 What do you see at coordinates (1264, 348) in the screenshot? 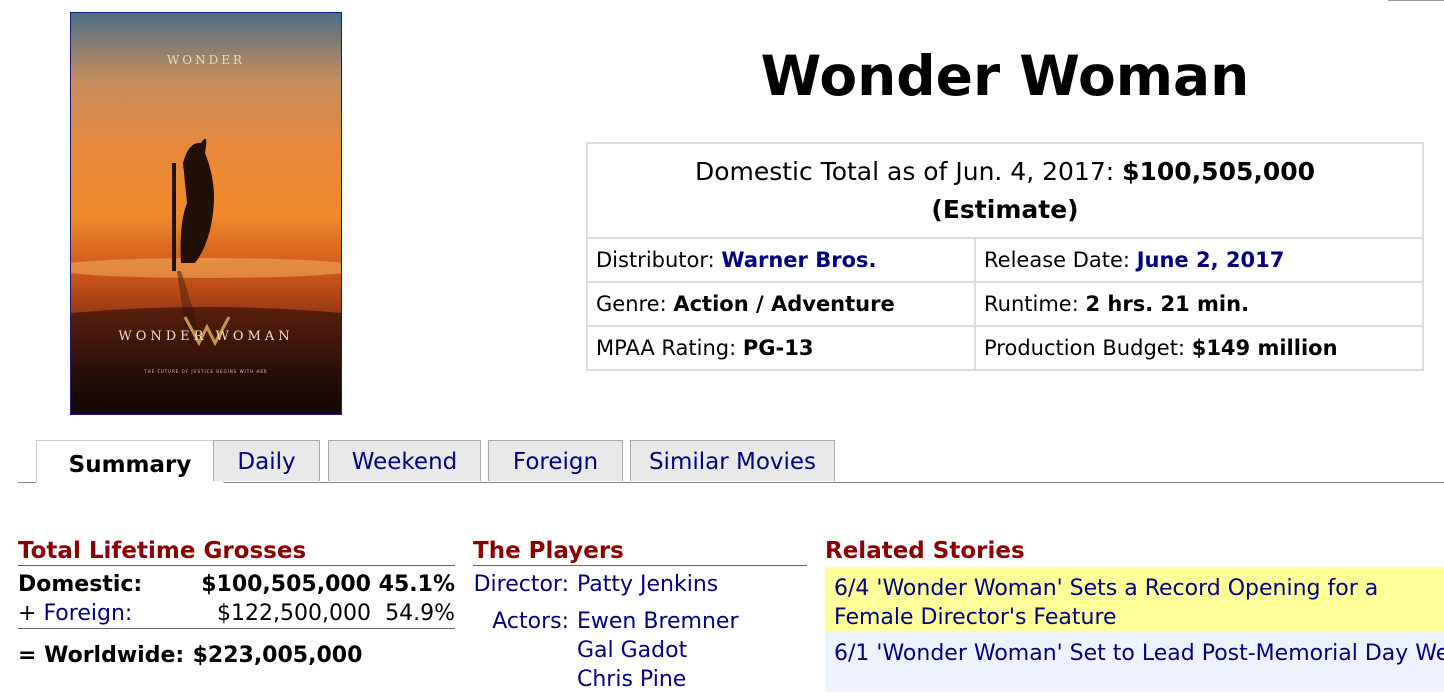
I see `budget-value: $149 million` at bounding box center [1264, 348].